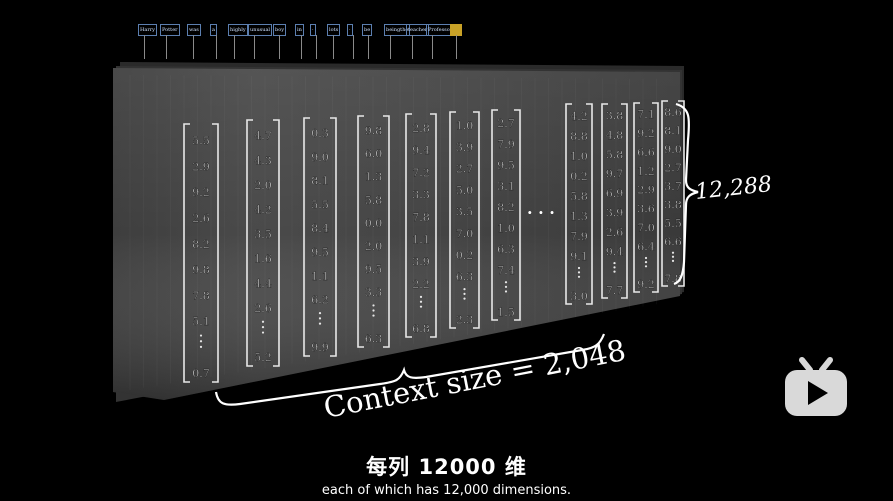 The height and width of the screenshot is (501, 893). Describe the element at coordinates (506, 312) in the screenshot. I see `matrix-cell: 1.5` at that location.